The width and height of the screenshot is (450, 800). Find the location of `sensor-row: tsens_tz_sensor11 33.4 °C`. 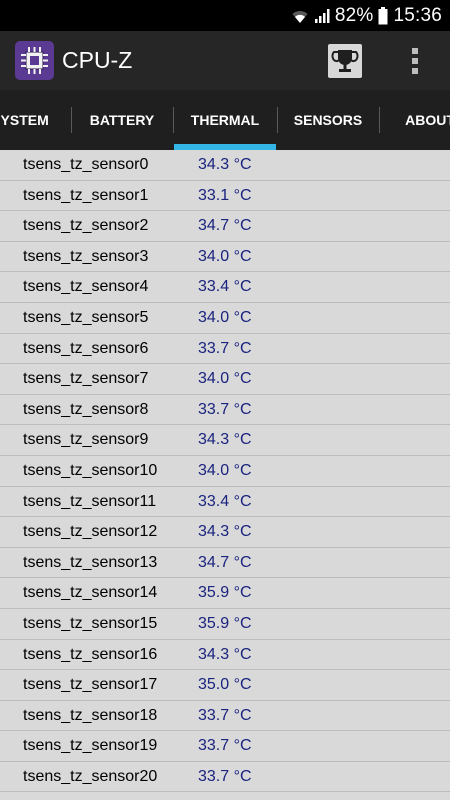

sensor-row: tsens_tz_sensor11 33.4 °C is located at coordinates (225, 502).